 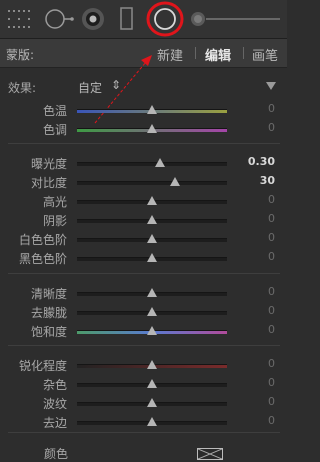 What do you see at coordinates (22, 88) in the screenshot?
I see `effect-label: 效果:` at bounding box center [22, 88].